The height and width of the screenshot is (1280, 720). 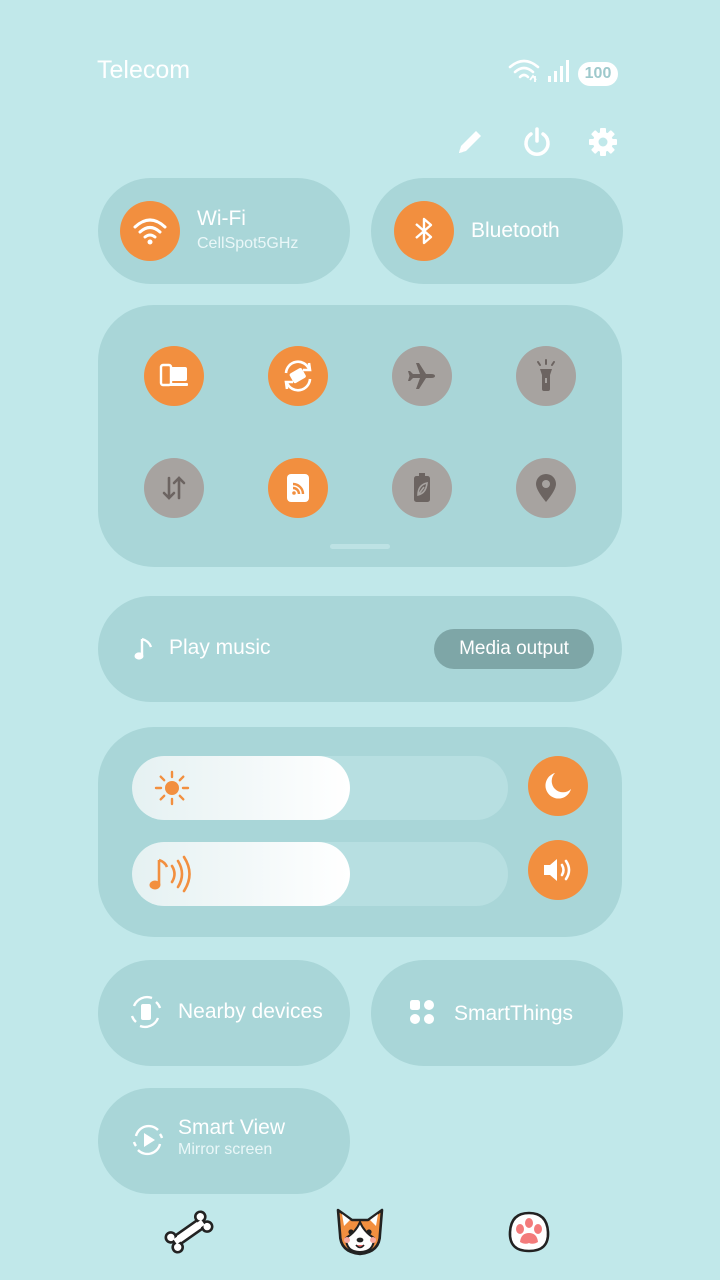 I want to click on volume-note-icon, so click(x=172, y=876).